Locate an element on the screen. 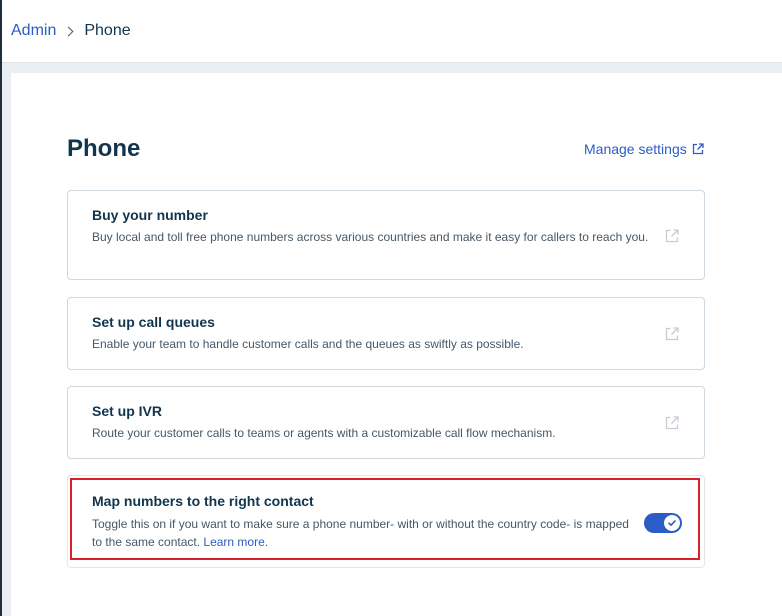  manage-settings-label: Manage settings is located at coordinates (635, 149).